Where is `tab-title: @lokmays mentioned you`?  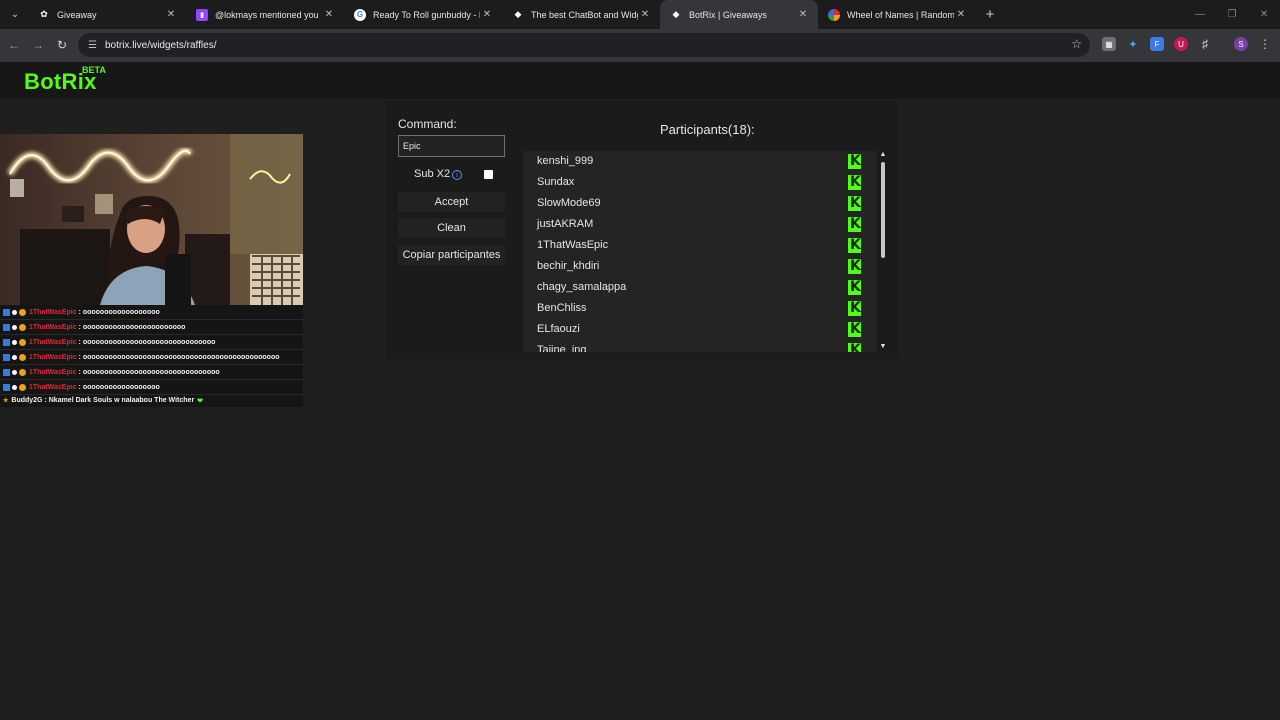 tab-title: @lokmays mentioned you is located at coordinates (267, 14).